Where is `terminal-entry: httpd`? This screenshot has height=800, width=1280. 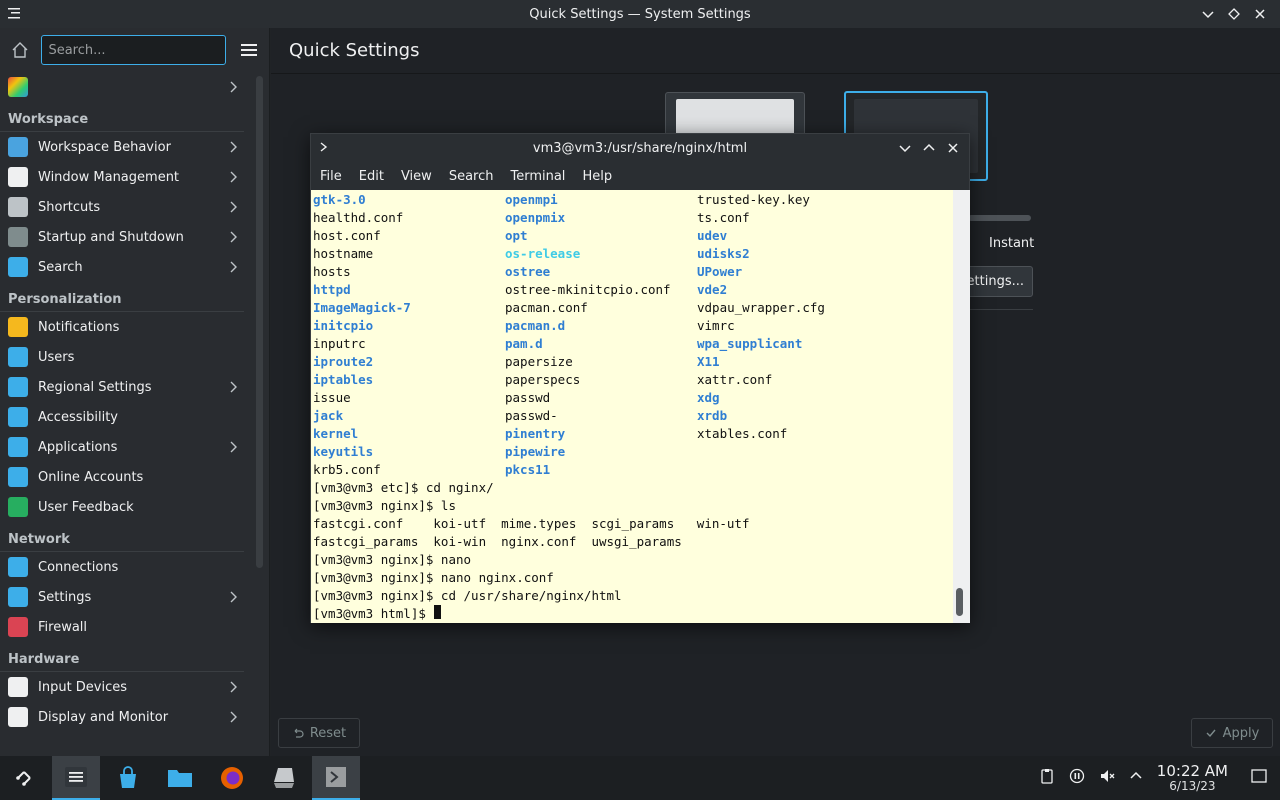 terminal-entry: httpd is located at coordinates (332, 289).